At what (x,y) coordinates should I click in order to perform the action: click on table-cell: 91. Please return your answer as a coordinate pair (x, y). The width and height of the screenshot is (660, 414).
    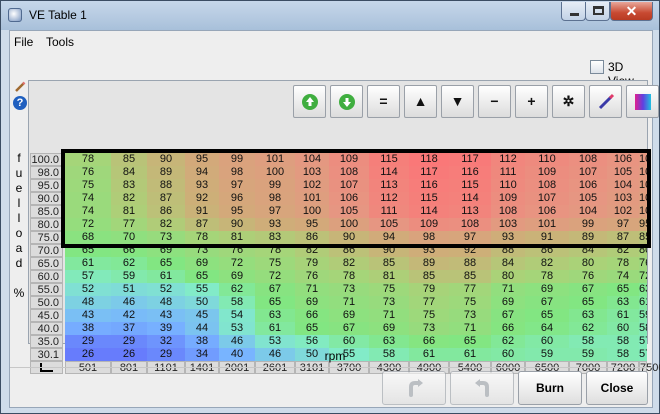
    Looking at the image, I should click on (547, 237).